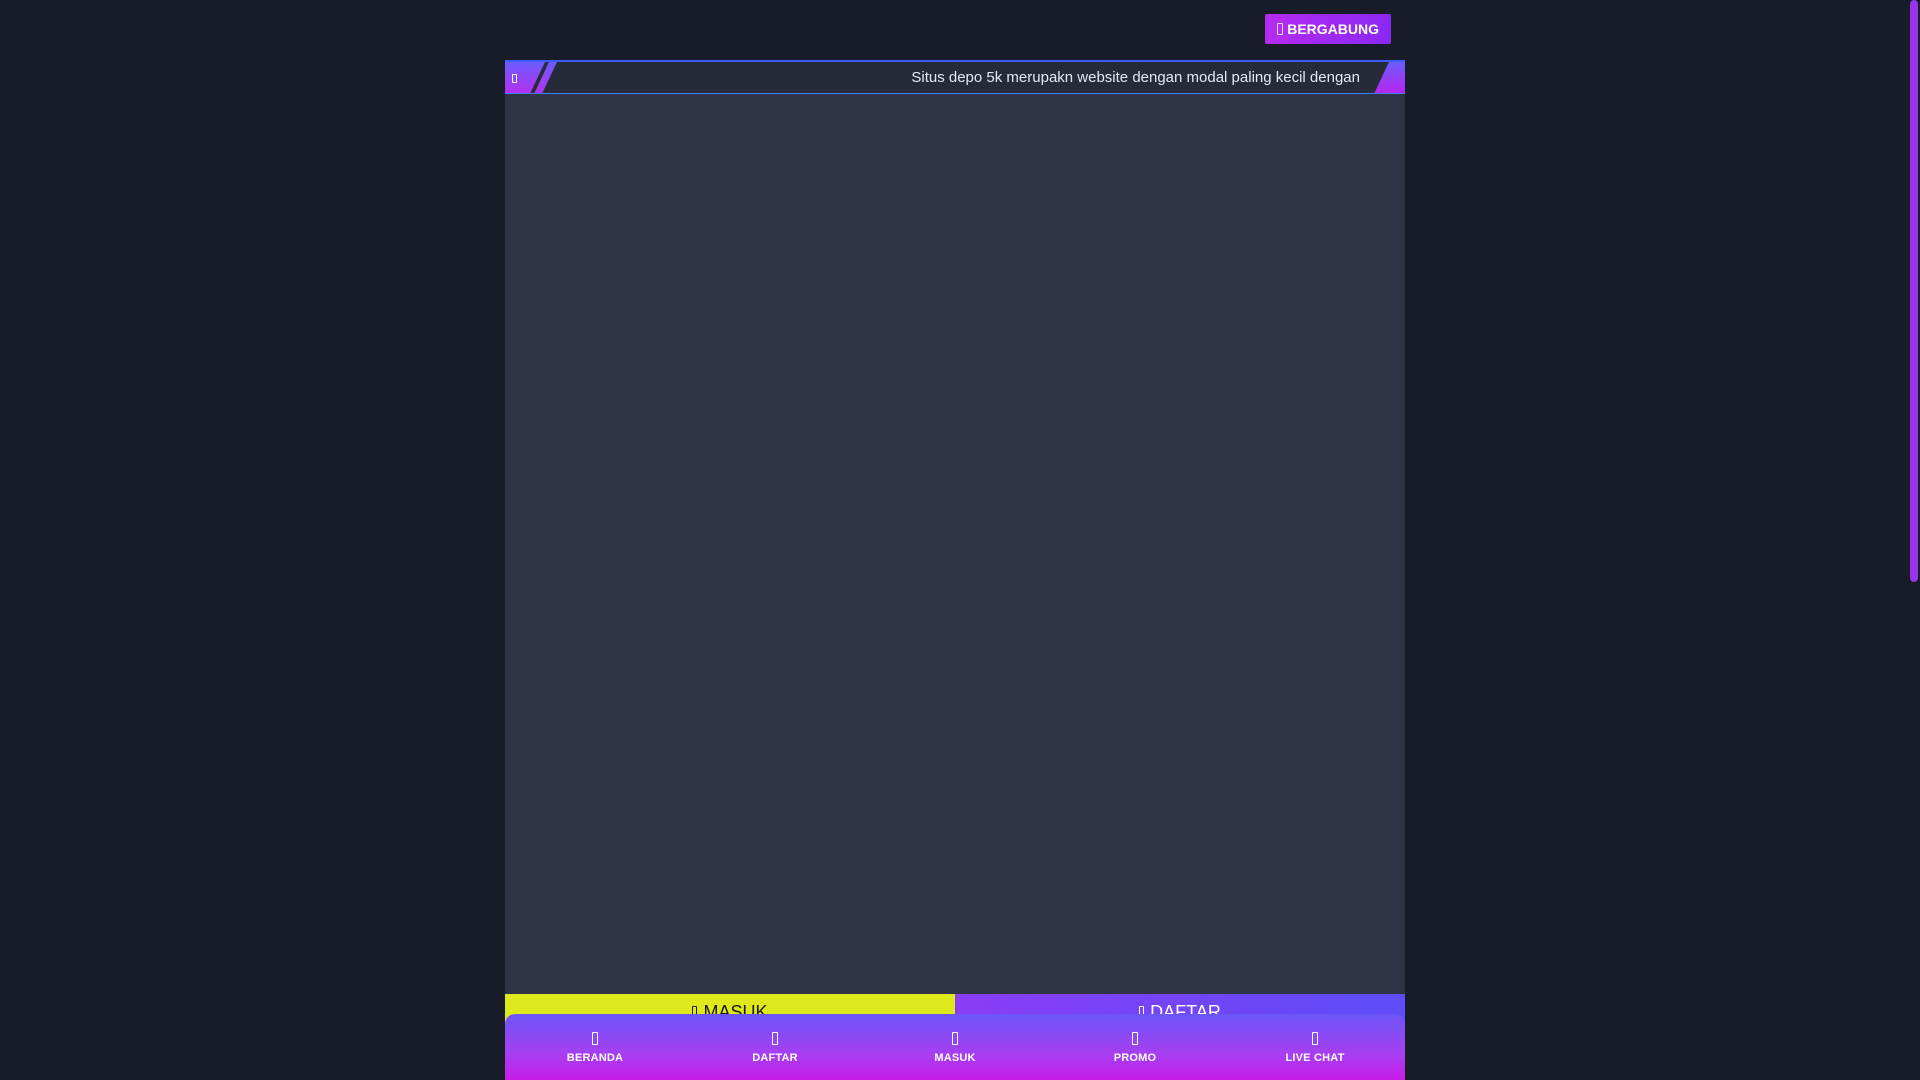  What do you see at coordinates (955, 1058) in the screenshot?
I see `nav-item-label: MASUK` at bounding box center [955, 1058].